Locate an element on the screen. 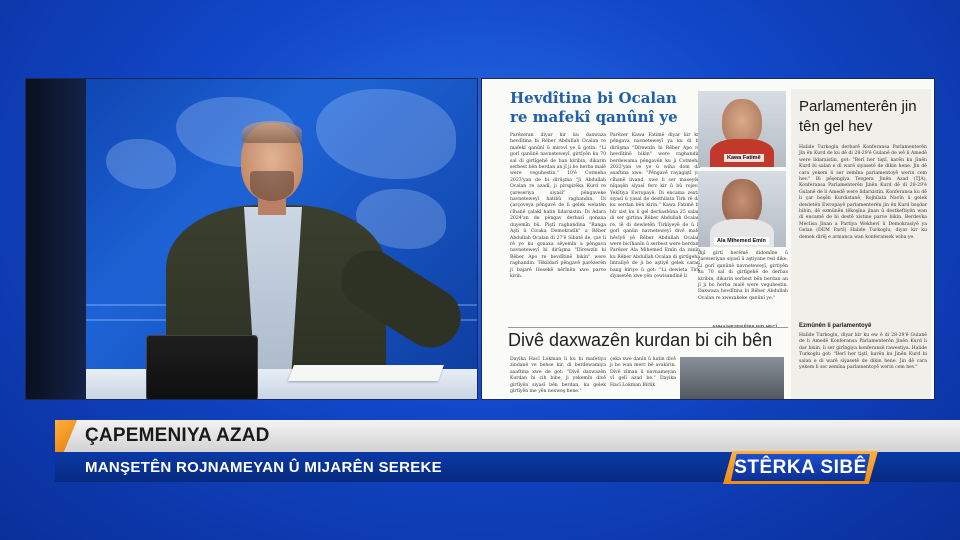  desk-papers is located at coordinates (366, 373).